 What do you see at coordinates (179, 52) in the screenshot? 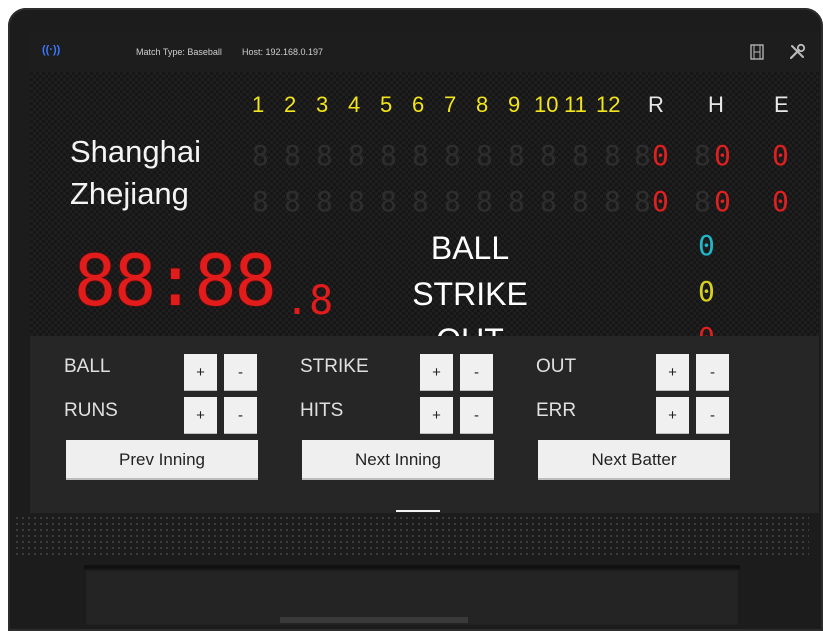
I see `match-type-label: Match Type: Baseball` at bounding box center [179, 52].